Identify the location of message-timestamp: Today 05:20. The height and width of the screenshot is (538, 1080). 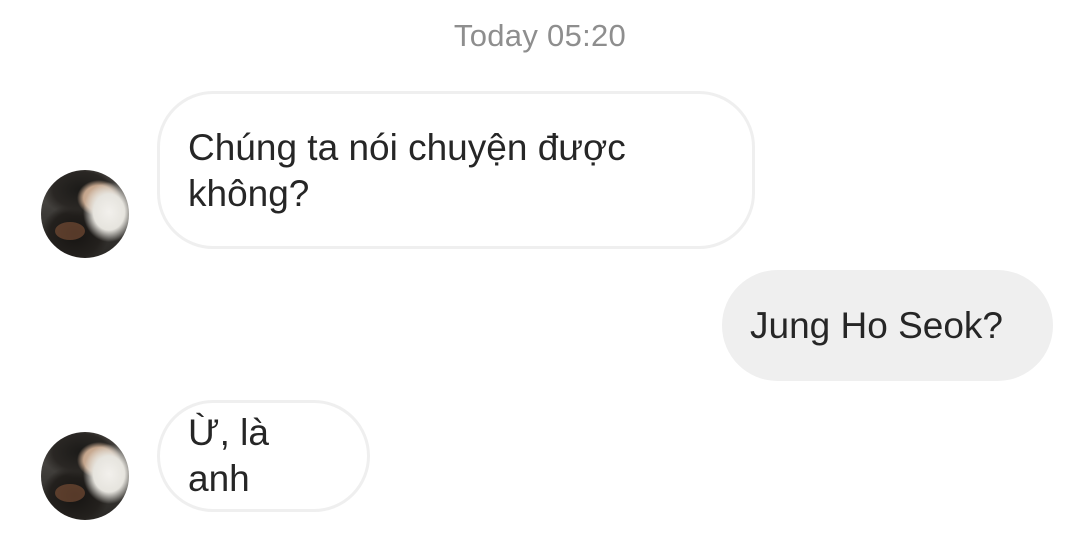
(540, 35).